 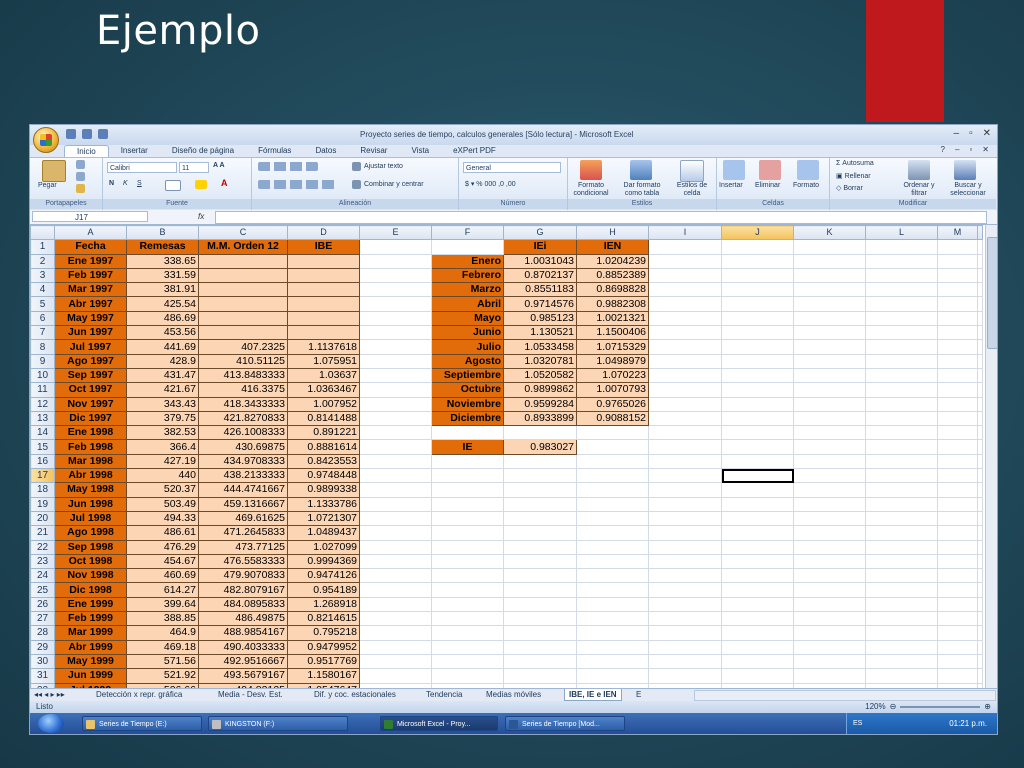 I want to click on value-cell: 493.5679167, so click(x=243, y=676).